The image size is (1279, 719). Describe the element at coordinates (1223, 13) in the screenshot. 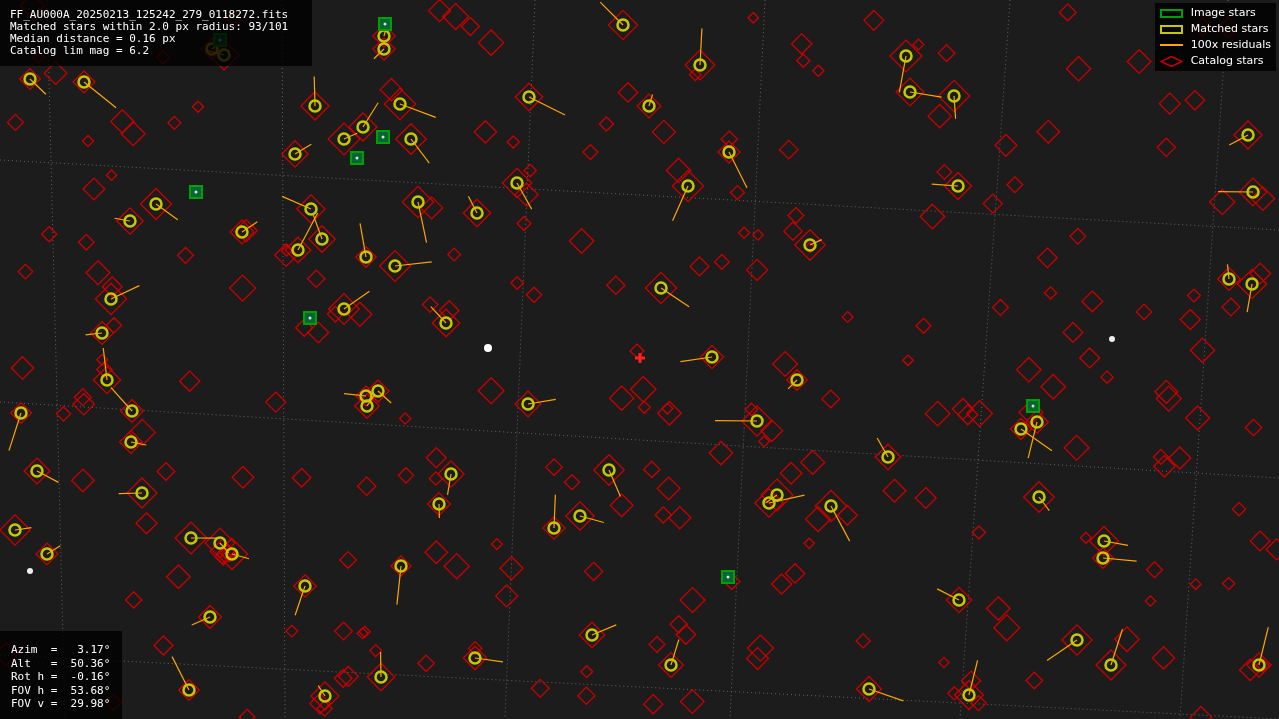

I see `legend-label: Image stars` at that location.